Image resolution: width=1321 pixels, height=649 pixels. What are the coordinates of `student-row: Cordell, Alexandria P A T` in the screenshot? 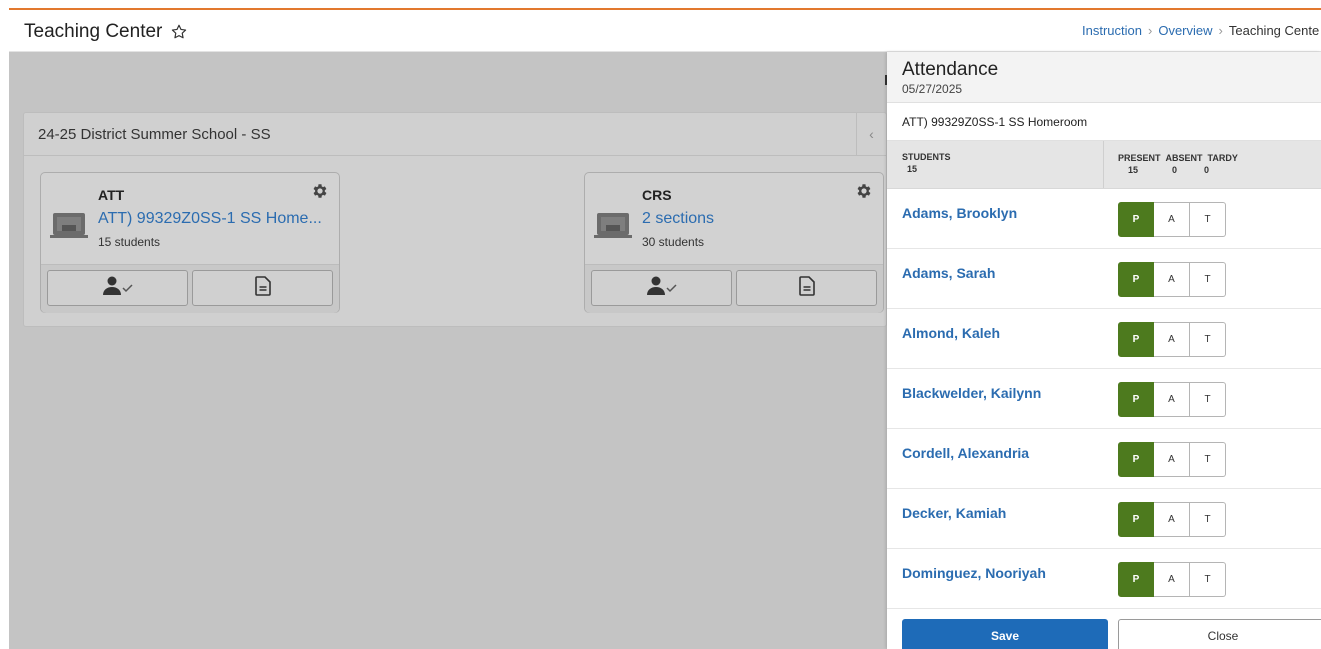 It's located at (1104, 459).